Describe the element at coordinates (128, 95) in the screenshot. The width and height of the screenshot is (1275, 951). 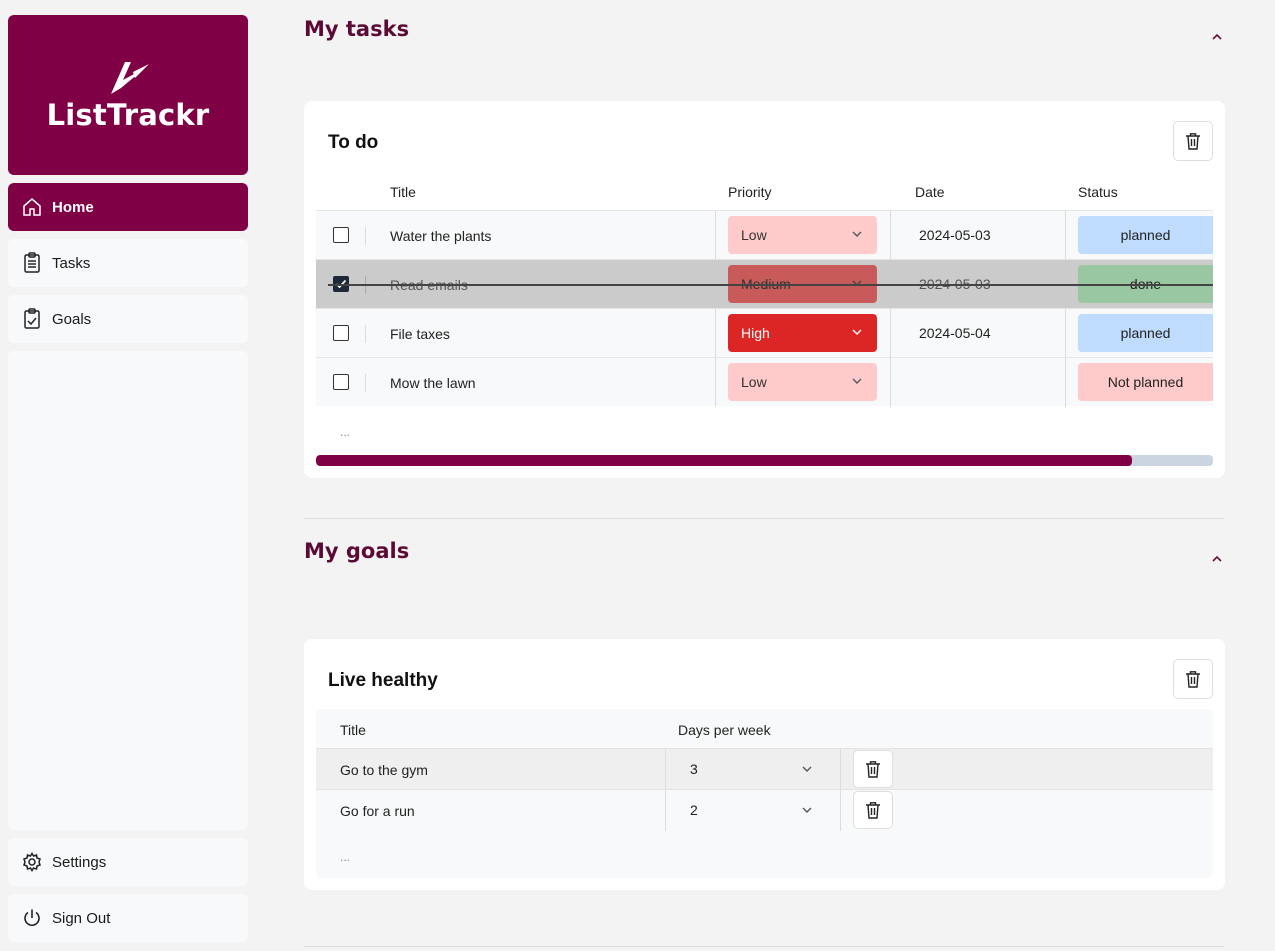
I see `app-logo: ListTrackr` at that location.